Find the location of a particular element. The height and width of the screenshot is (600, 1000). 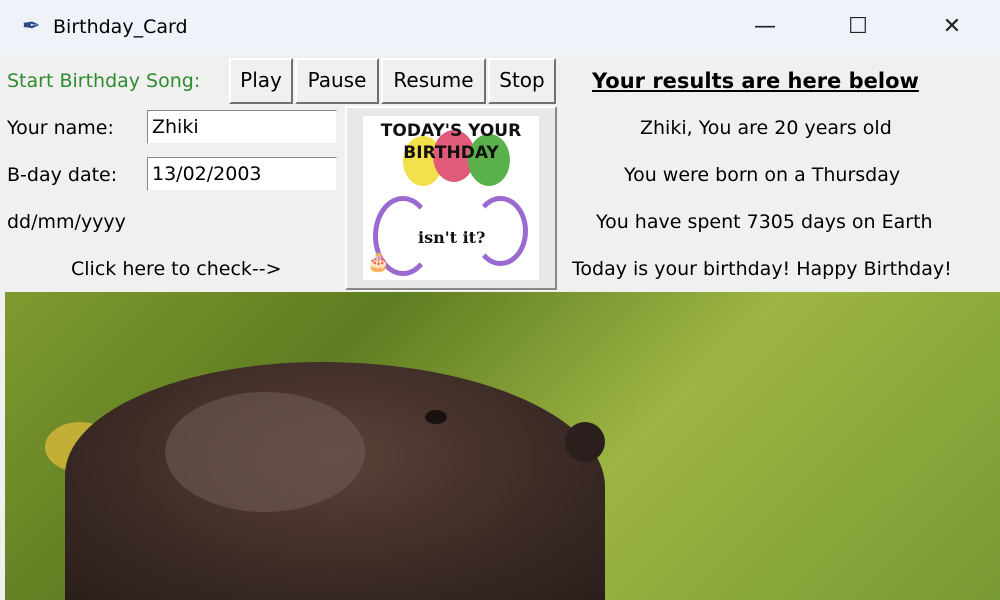

stop-button: Stop is located at coordinates (522, 81).